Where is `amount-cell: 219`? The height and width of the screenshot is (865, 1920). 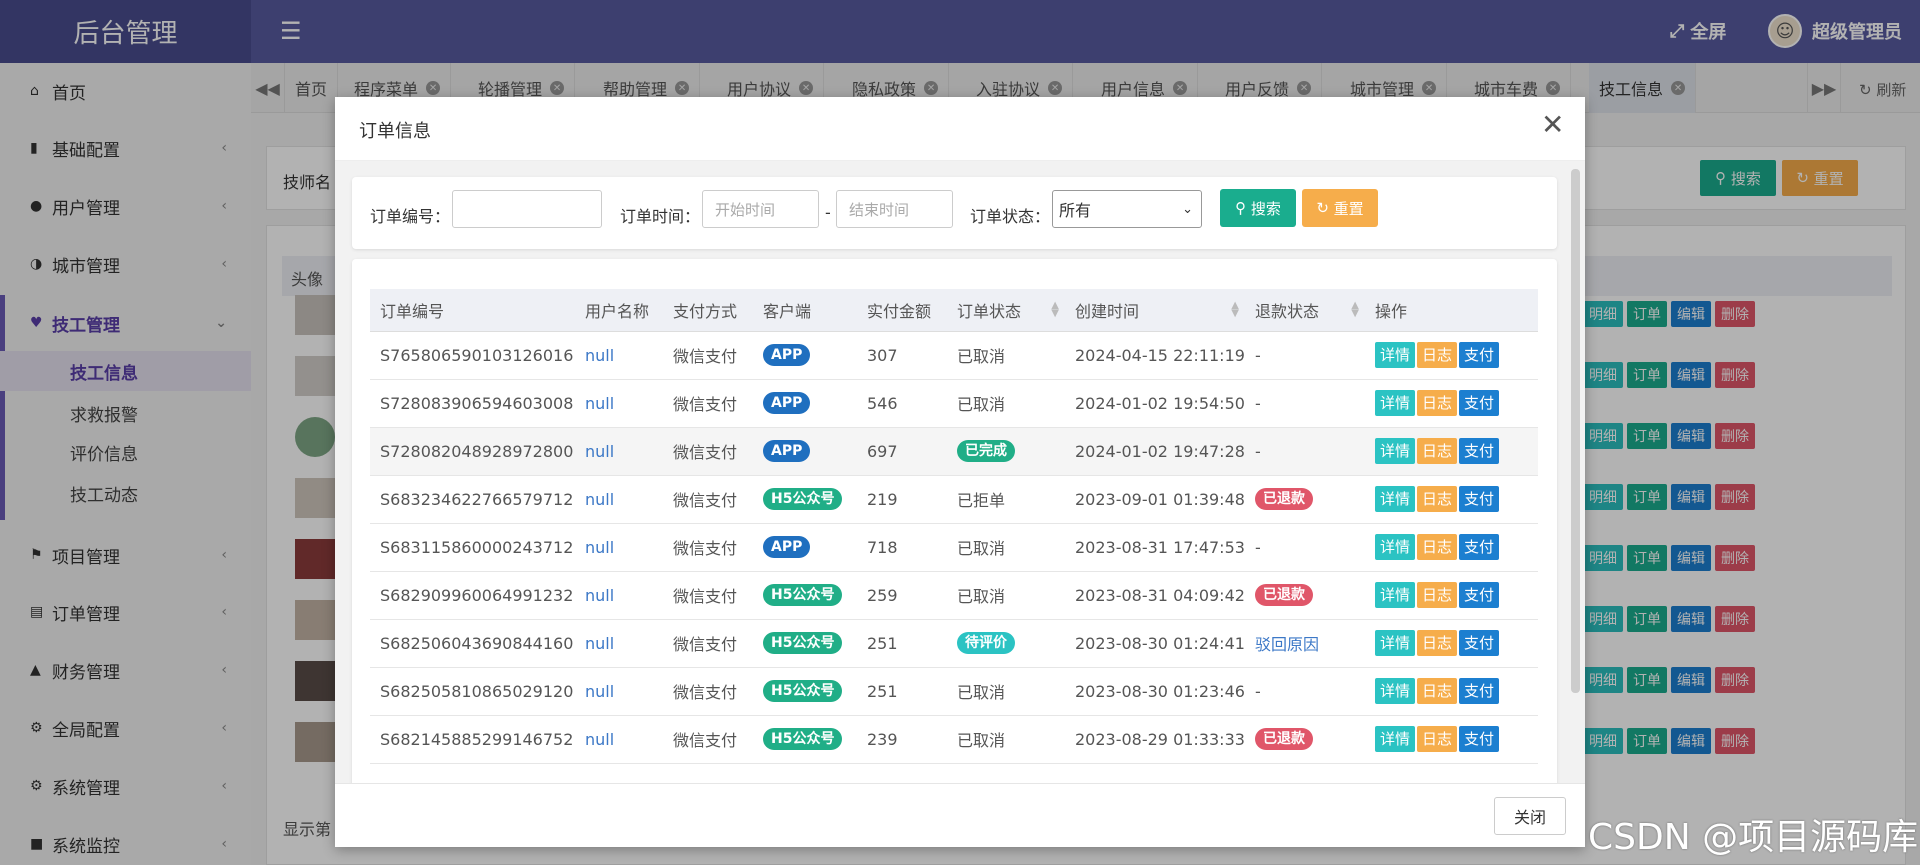
amount-cell: 219 is located at coordinates (902, 499).